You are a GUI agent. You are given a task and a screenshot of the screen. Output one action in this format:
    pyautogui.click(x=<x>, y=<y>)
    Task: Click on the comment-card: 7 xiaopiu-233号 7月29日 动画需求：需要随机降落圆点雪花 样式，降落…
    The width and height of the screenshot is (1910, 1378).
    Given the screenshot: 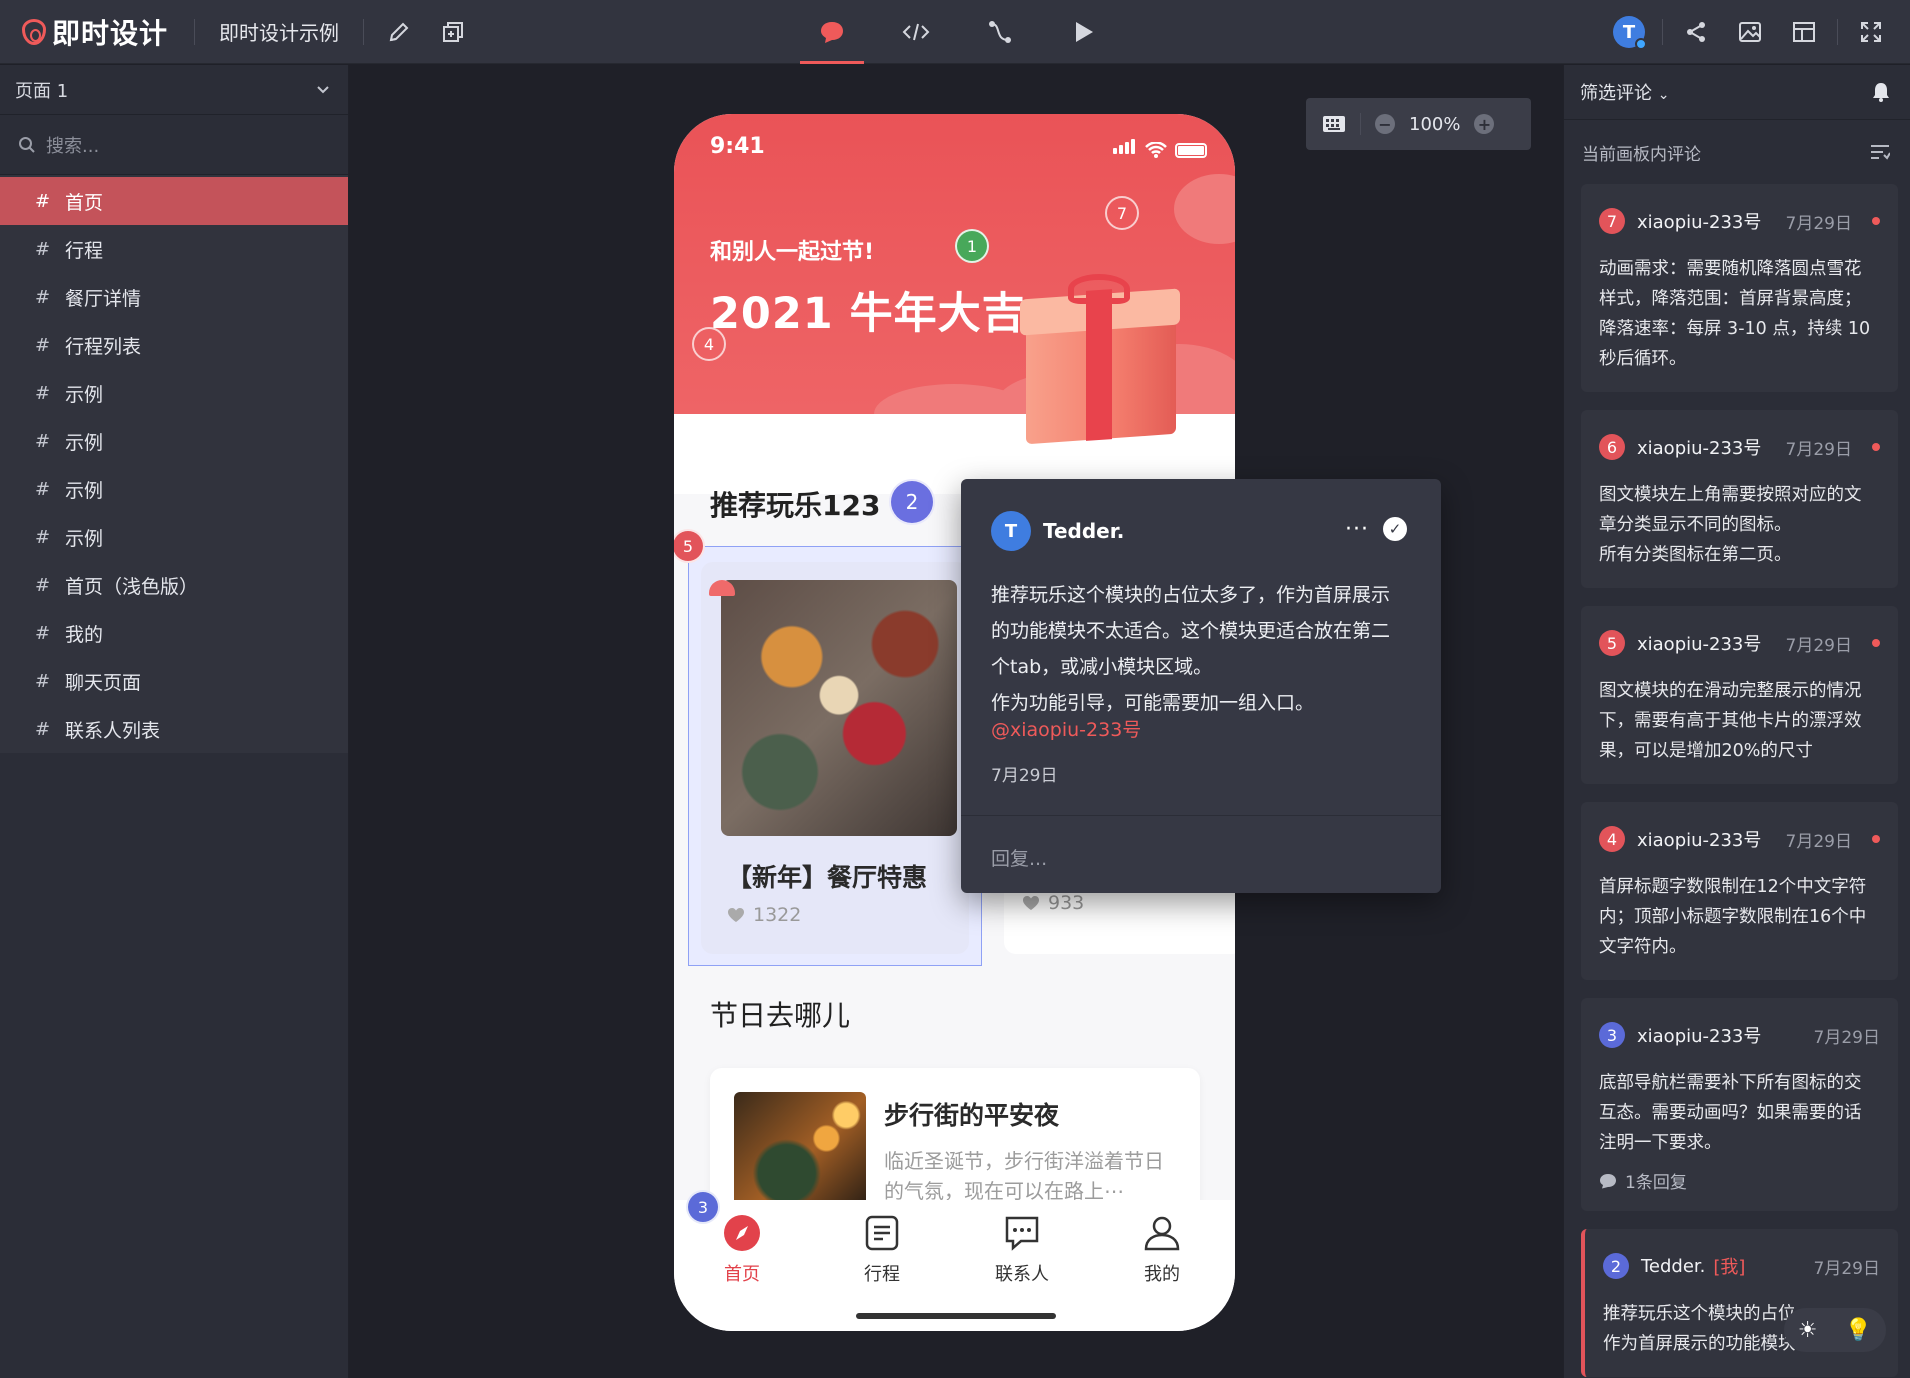 What is the action you would take?
    pyautogui.click(x=1739, y=288)
    